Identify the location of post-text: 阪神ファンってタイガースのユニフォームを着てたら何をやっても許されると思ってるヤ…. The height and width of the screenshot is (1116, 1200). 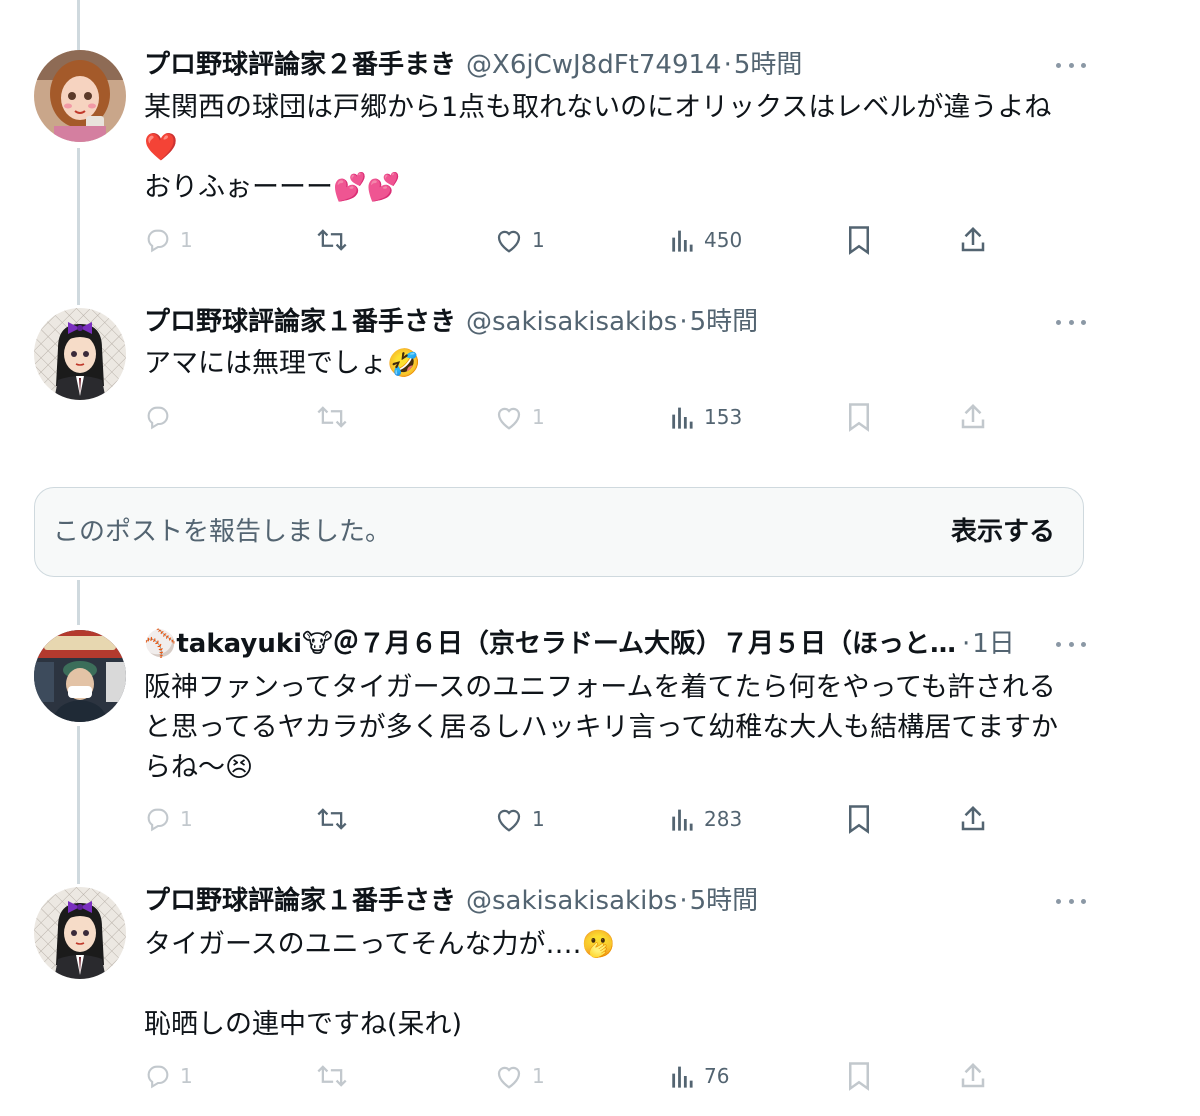
(601, 727).